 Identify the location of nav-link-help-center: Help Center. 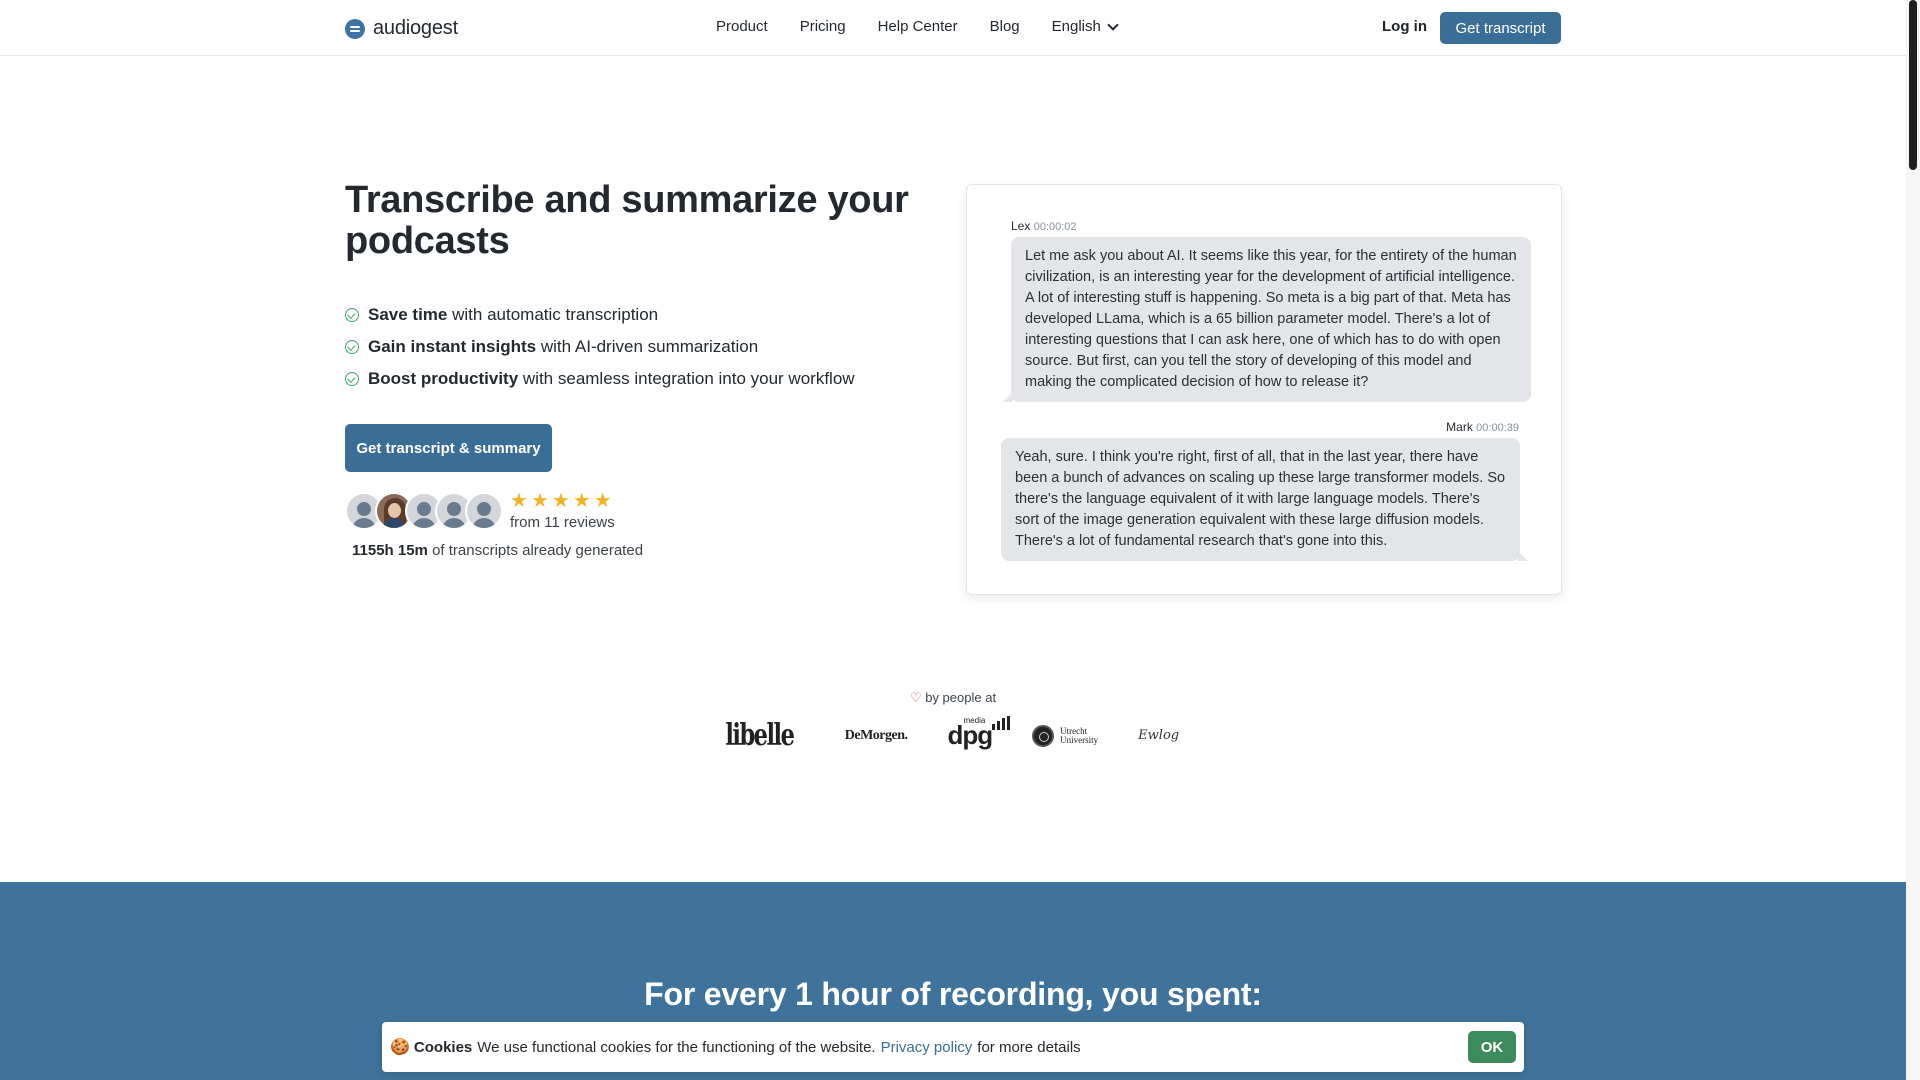
(918, 26).